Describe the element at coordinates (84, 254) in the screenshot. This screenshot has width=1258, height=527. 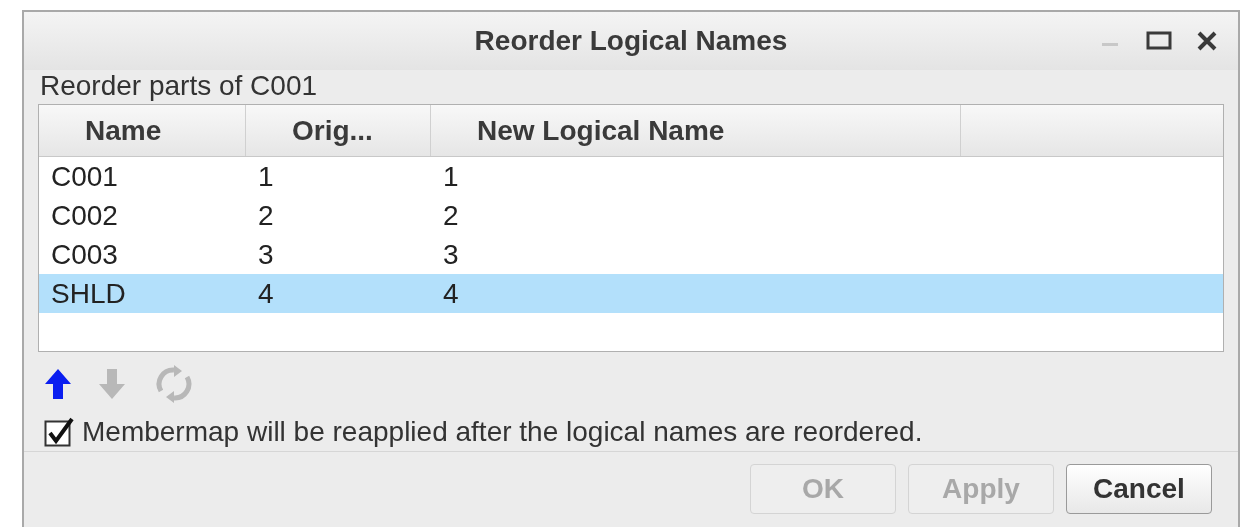
I see `table-cell-text: C003` at that location.